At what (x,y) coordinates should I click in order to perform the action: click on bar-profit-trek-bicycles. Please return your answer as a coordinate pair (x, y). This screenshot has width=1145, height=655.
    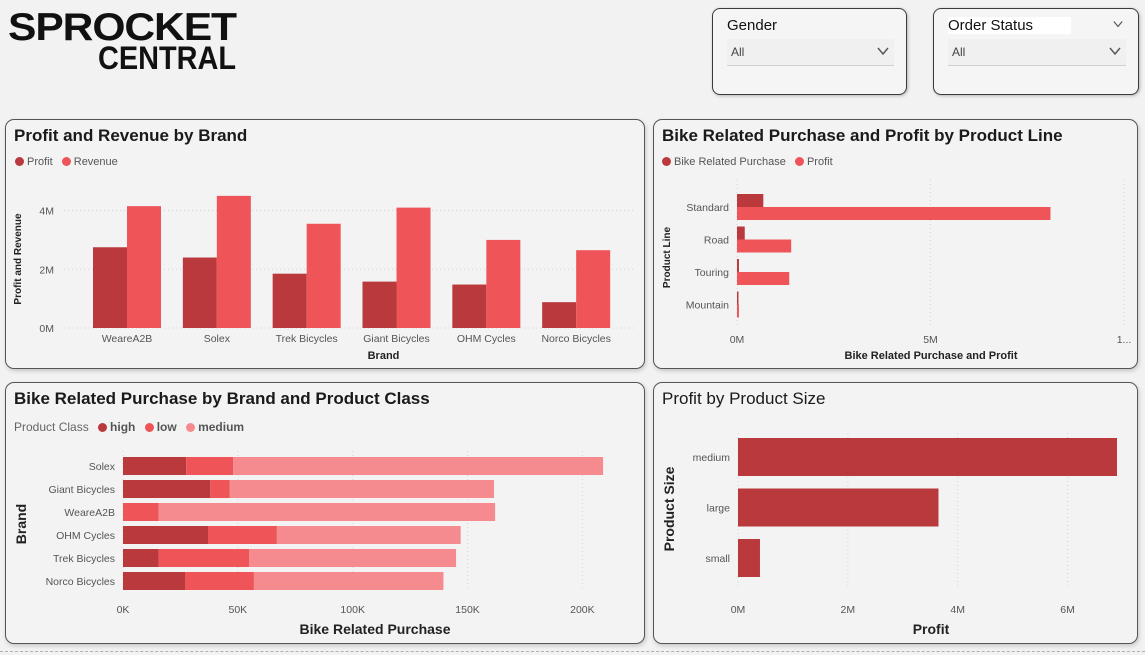
    Looking at the image, I should click on (289, 300).